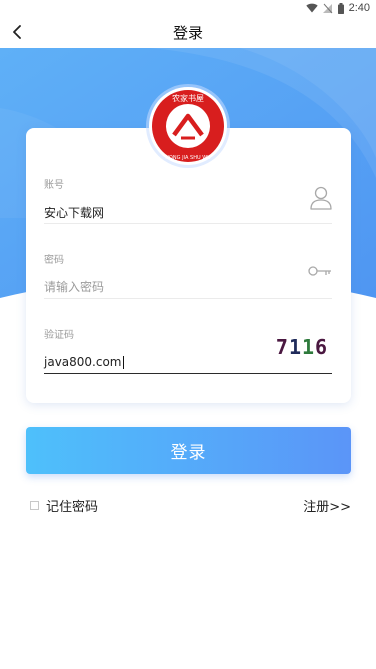  I want to click on no-signal-icon, so click(327, 8).